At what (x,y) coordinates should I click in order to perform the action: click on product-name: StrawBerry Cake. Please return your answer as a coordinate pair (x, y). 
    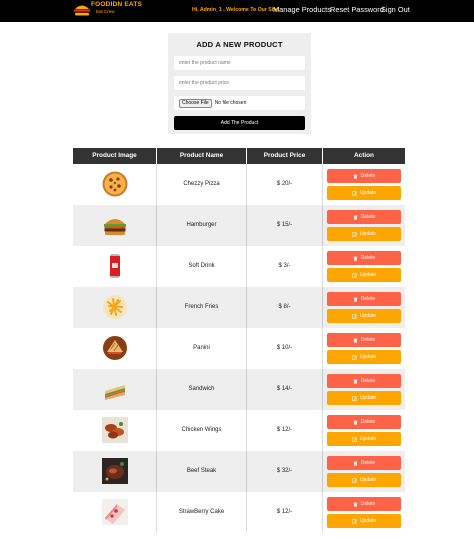
    Looking at the image, I should click on (201, 512).